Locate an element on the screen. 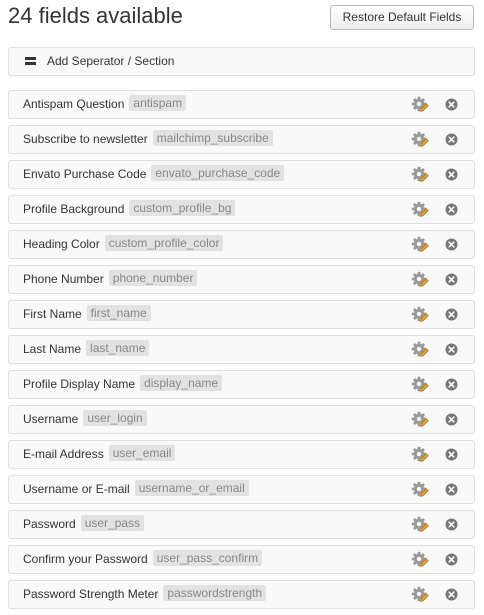 The height and width of the screenshot is (615, 484). field-row-custom-profile-bg: Profile Background custom_profile_bg is located at coordinates (241, 209).